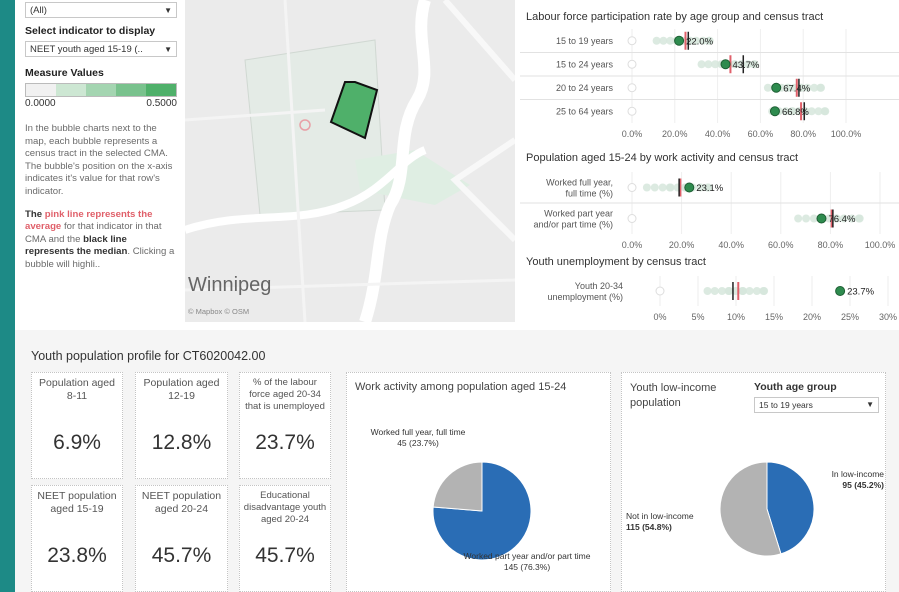 This screenshot has width=899, height=592. I want to click on legend-min: 0.0000, so click(40, 103).